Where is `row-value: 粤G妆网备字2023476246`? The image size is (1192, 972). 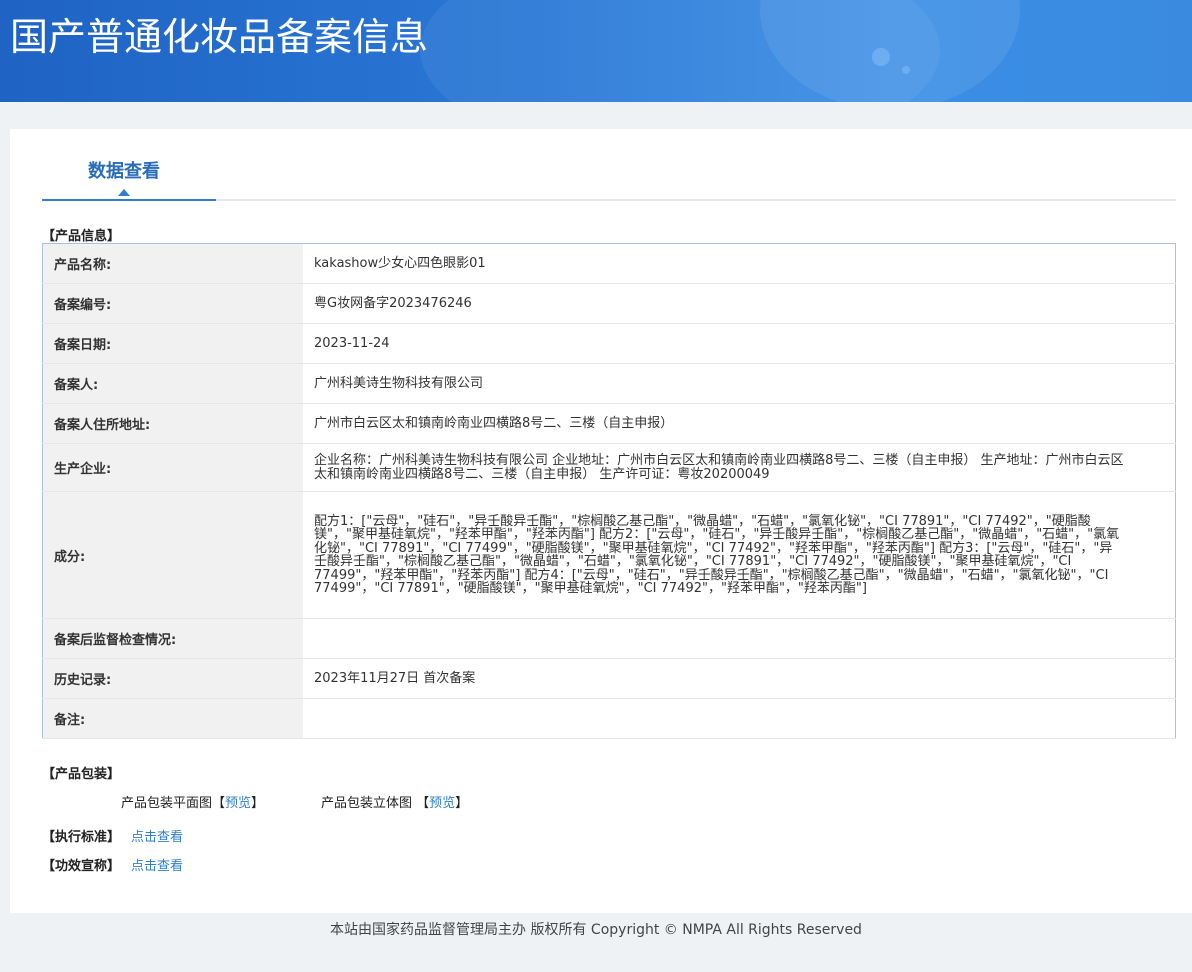 row-value: 粤G妆网备字2023476246 is located at coordinates (739, 303).